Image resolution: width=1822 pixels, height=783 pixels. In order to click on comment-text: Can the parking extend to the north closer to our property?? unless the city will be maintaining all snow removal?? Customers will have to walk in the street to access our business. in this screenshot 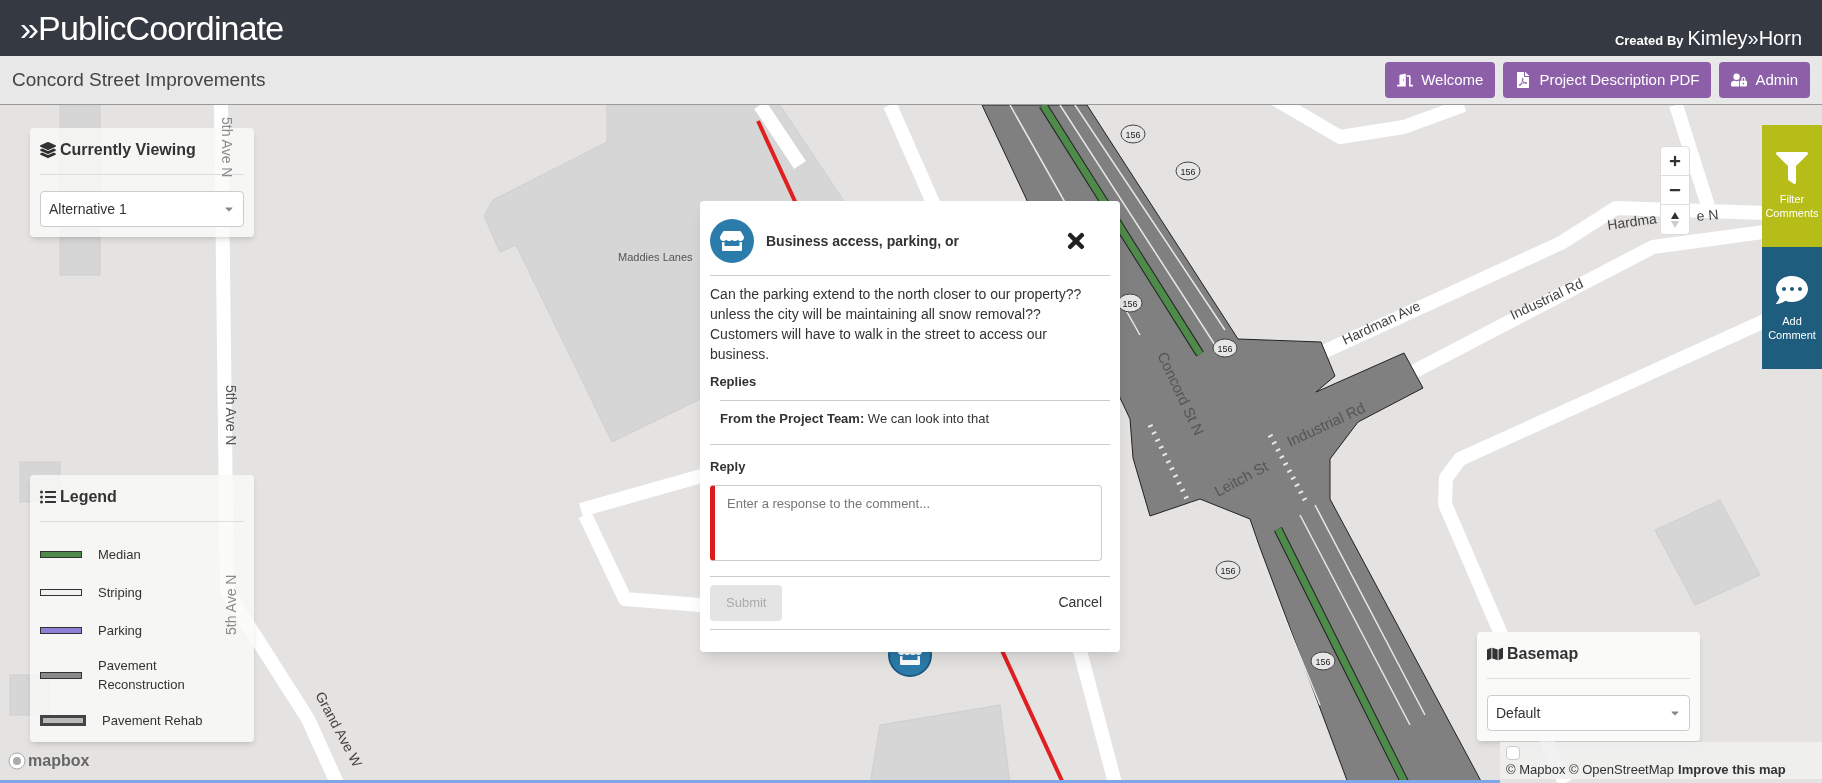, I will do `click(896, 324)`.